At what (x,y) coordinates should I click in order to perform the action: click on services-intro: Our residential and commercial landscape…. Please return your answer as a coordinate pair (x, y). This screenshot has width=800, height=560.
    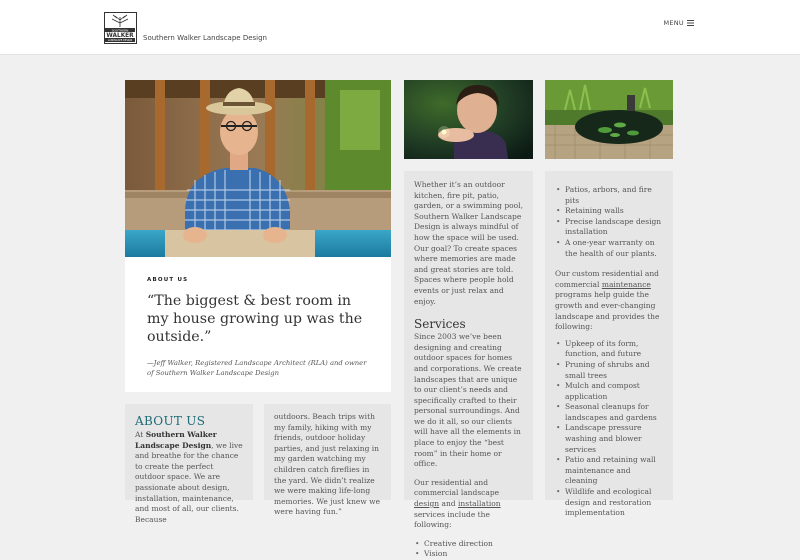
    Looking at the image, I should click on (468, 504).